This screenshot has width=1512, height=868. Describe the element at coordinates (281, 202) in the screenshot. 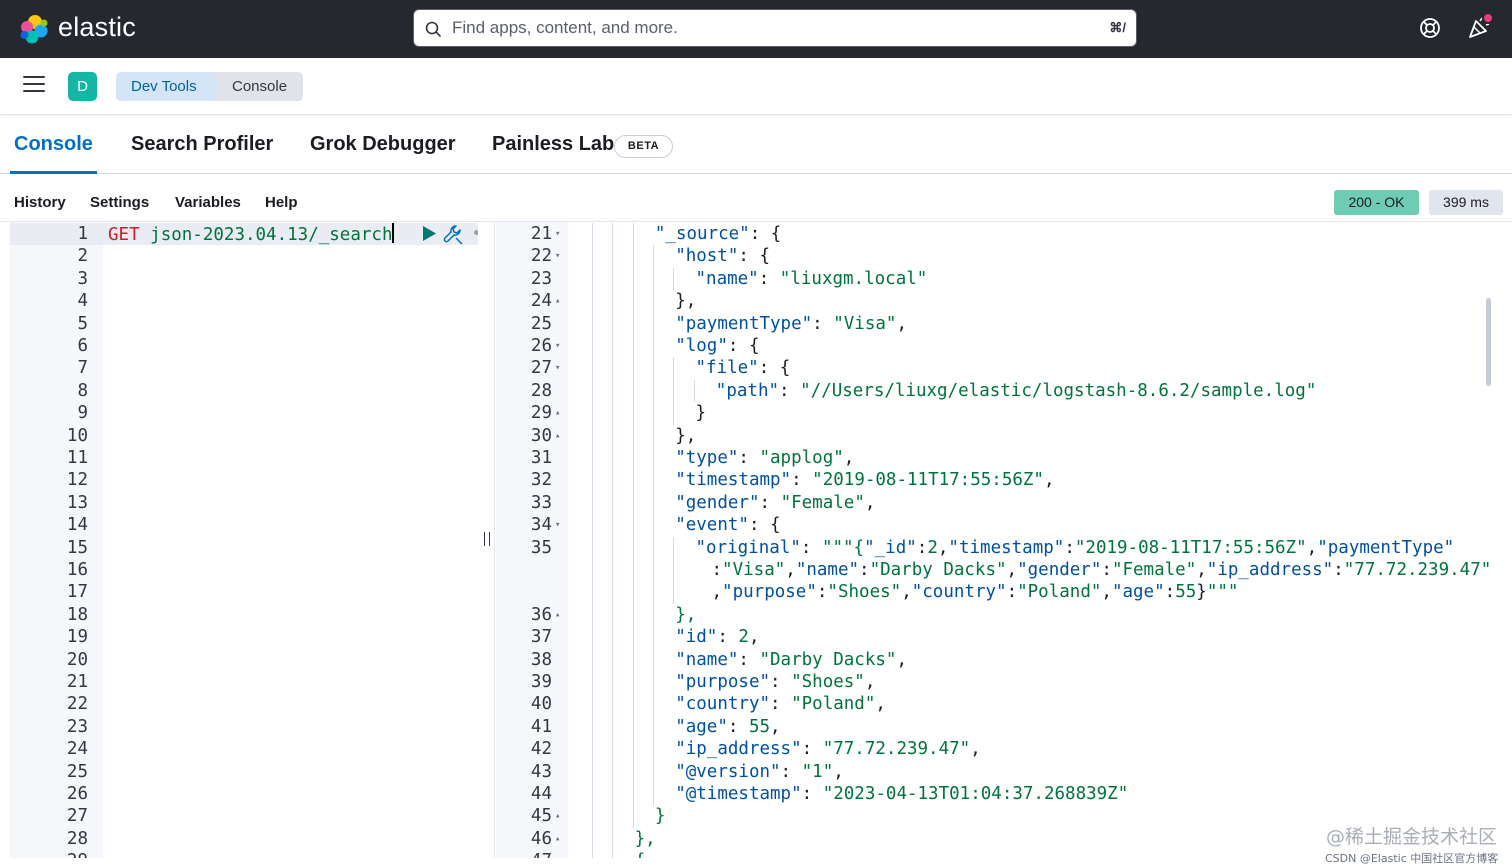

I see `help-button: Help` at that location.